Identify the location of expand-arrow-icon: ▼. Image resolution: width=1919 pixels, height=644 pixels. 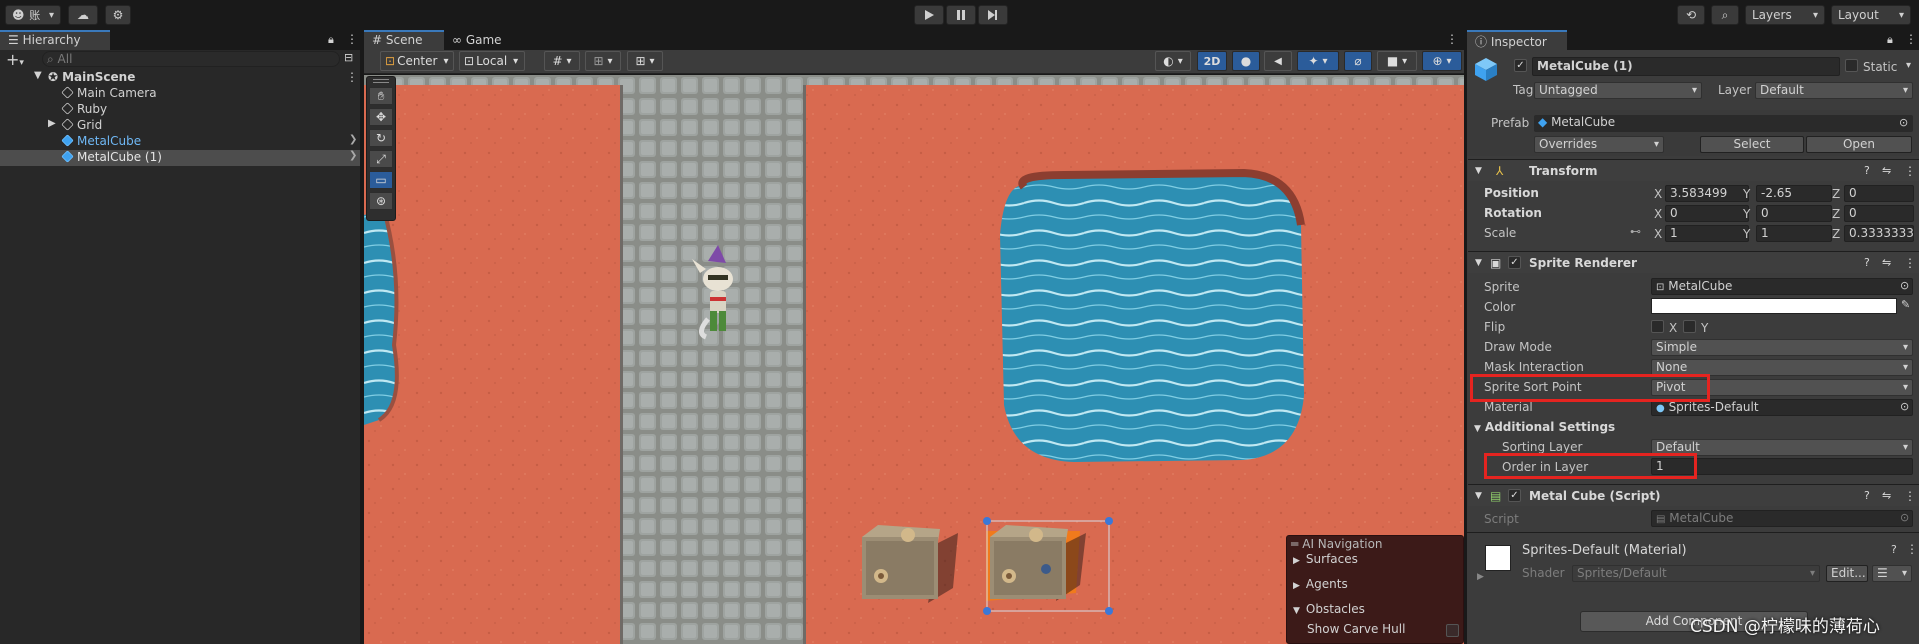
(38, 75).